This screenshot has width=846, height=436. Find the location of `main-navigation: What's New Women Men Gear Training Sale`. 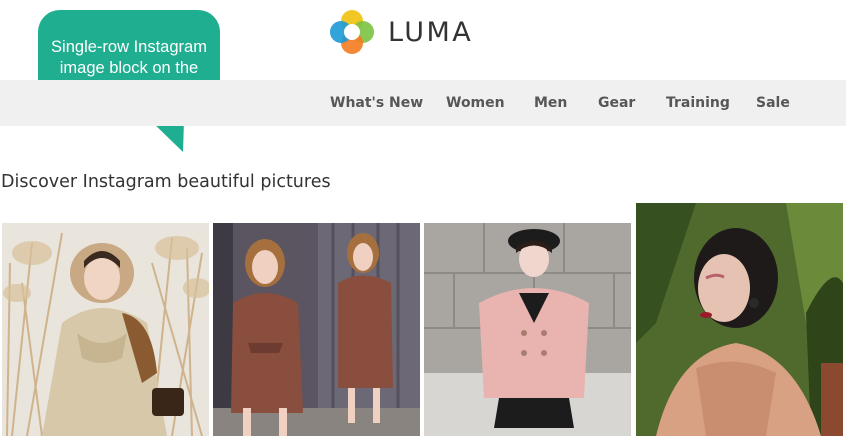

main-navigation: What's New Women Men Gear Training Sale is located at coordinates (423, 103).